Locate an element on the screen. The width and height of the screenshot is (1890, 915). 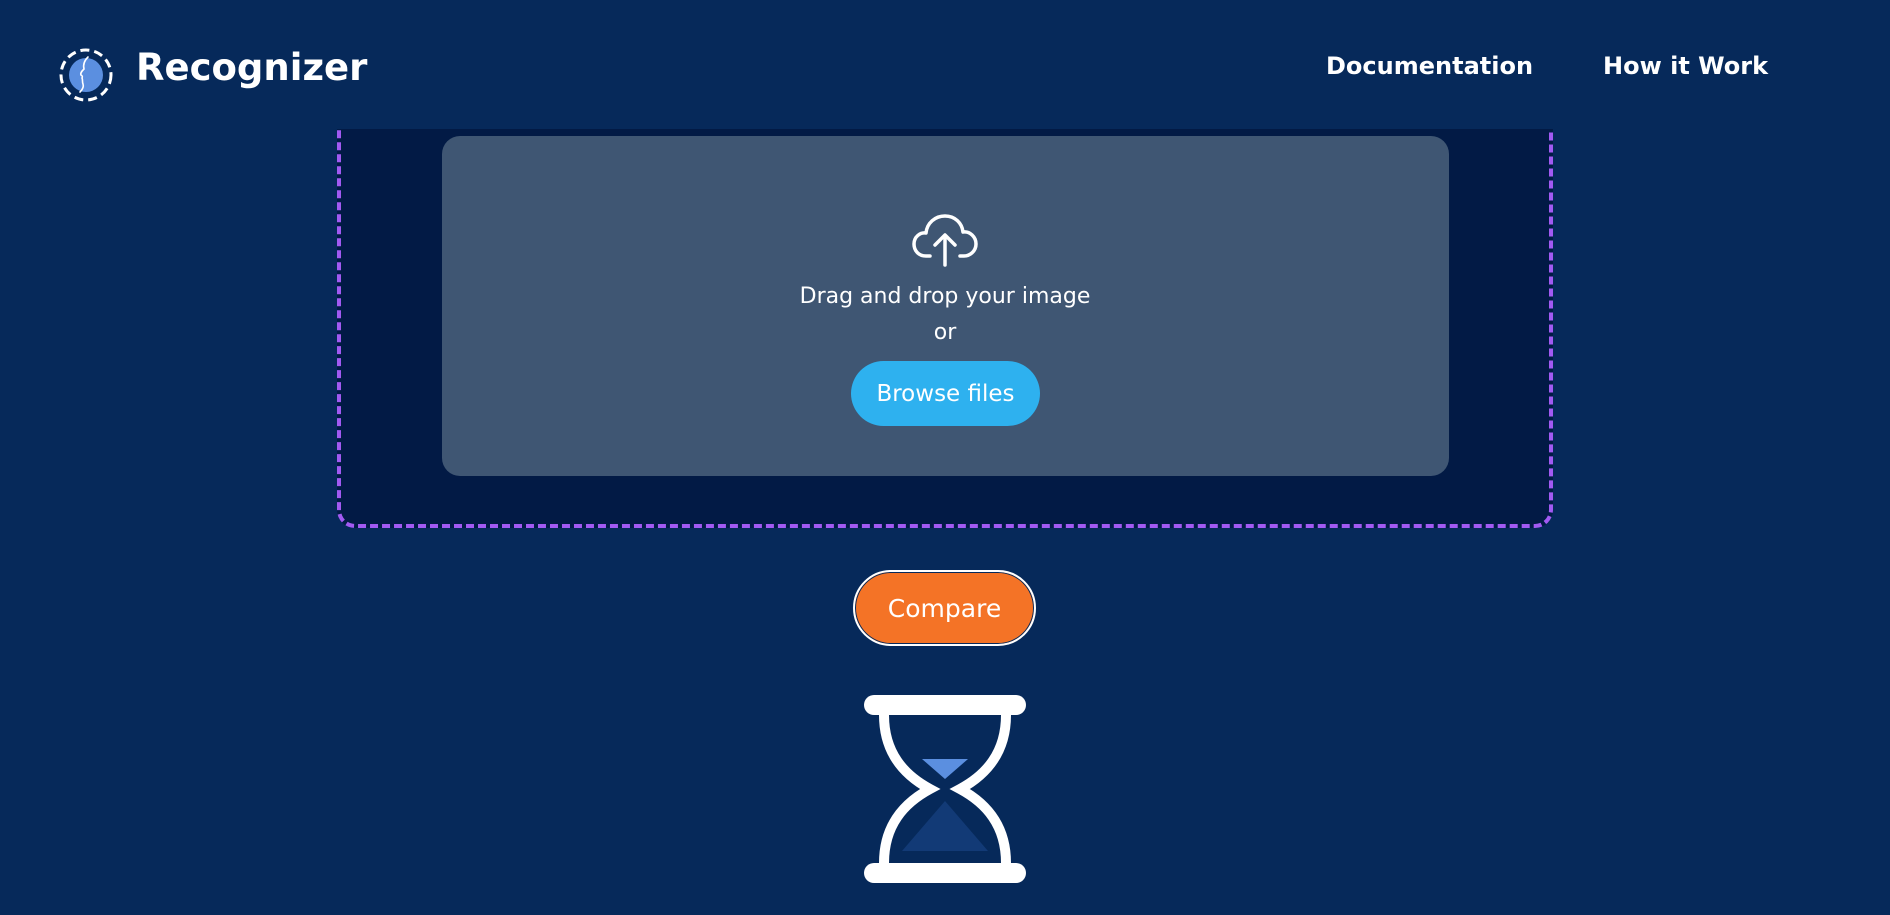
header: Recognizer Documentation How it Work is located at coordinates (945, 64).